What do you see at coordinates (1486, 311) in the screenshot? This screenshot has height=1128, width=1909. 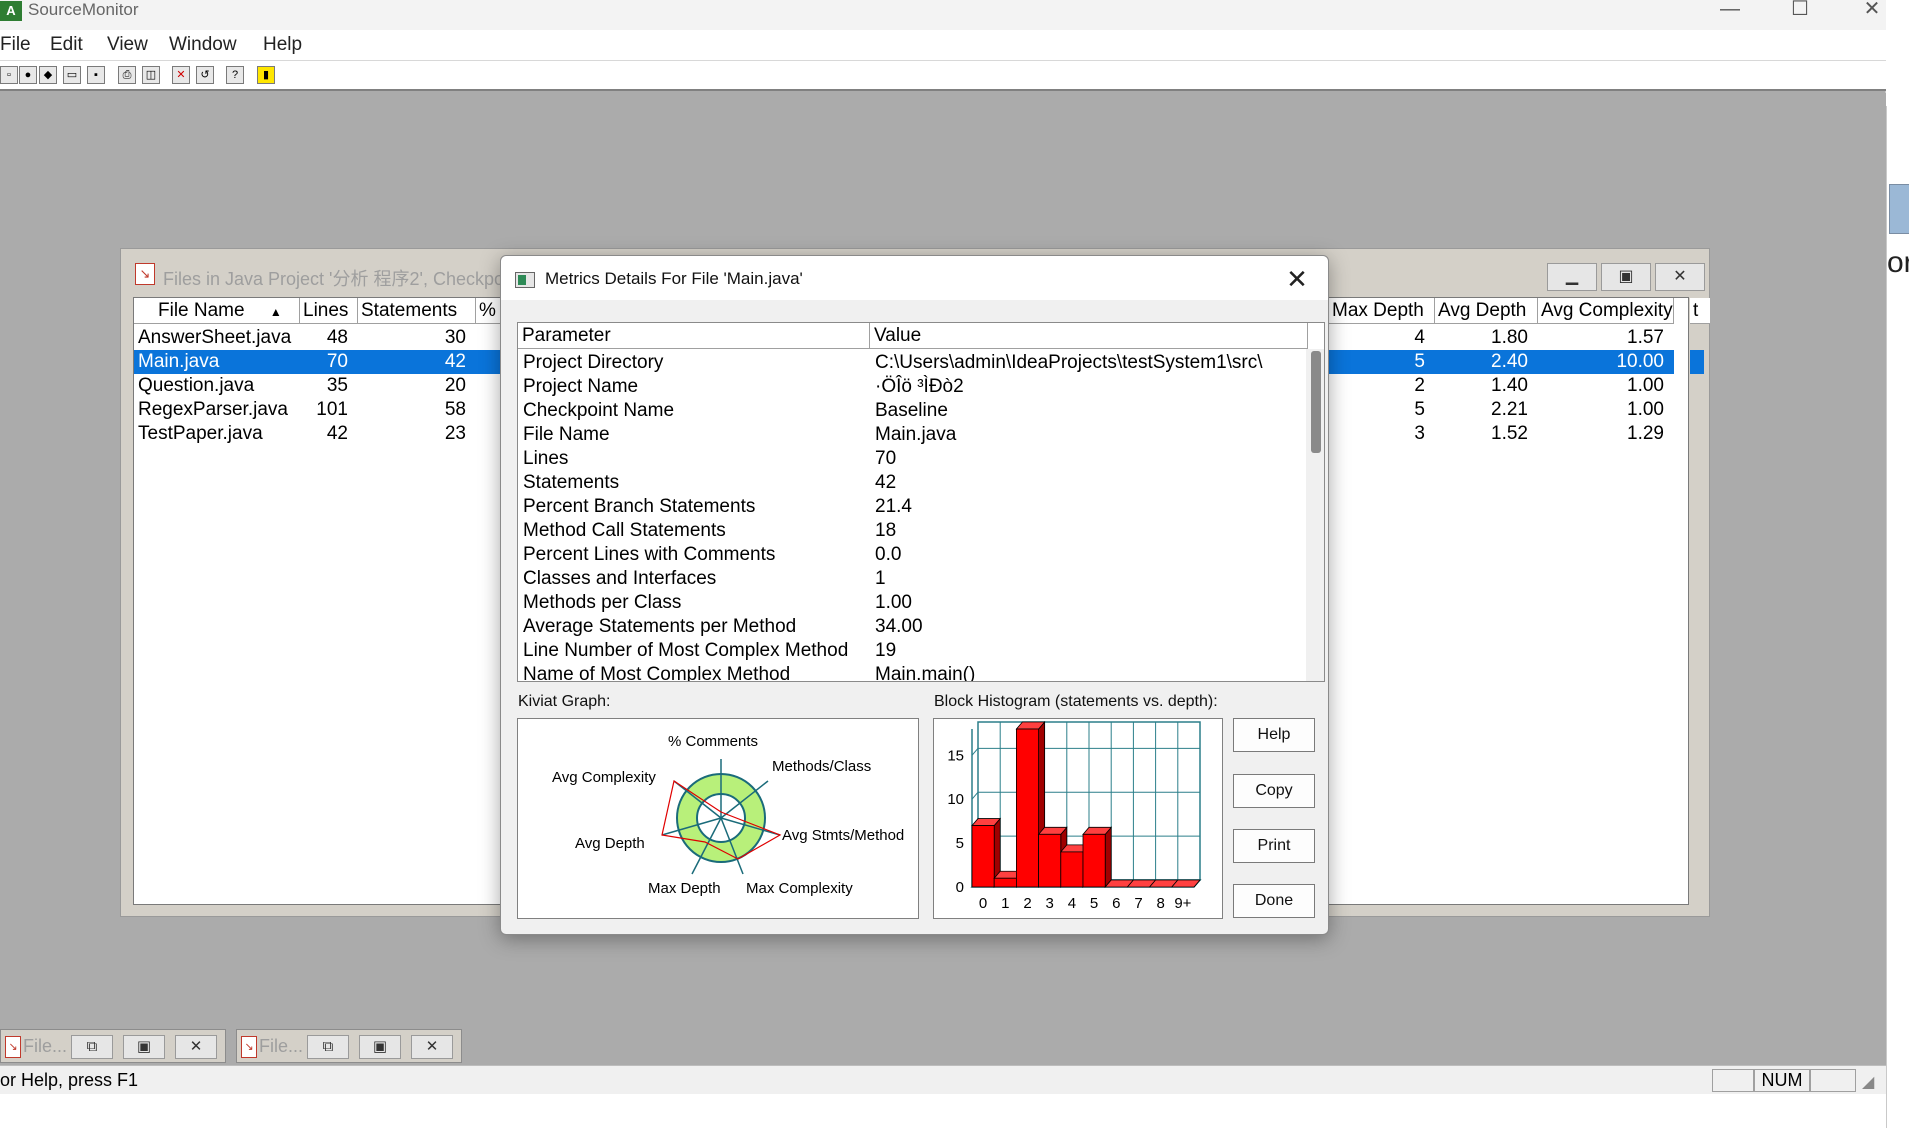 I see `header-avg-depth: Avg Depth` at bounding box center [1486, 311].